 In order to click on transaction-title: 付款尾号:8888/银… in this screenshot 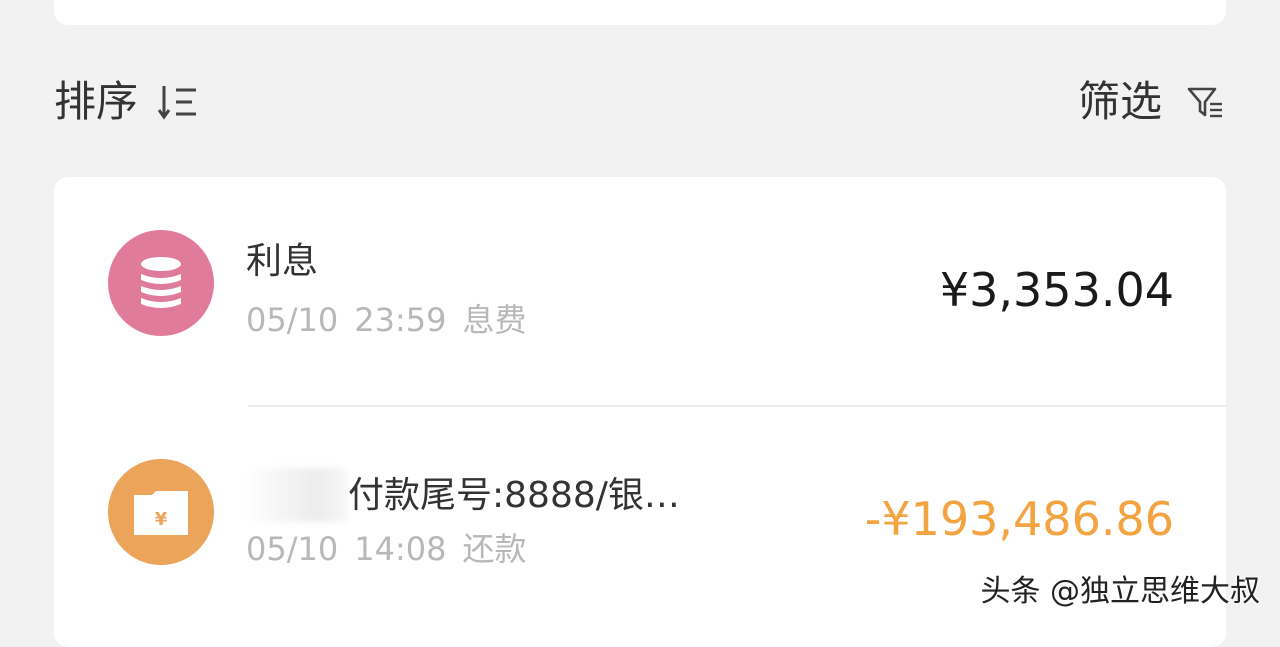, I will do `click(514, 496)`.